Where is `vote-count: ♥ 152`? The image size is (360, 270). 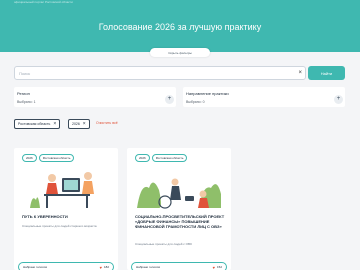 vote-count: ♥ 152 is located at coordinates (217, 267).